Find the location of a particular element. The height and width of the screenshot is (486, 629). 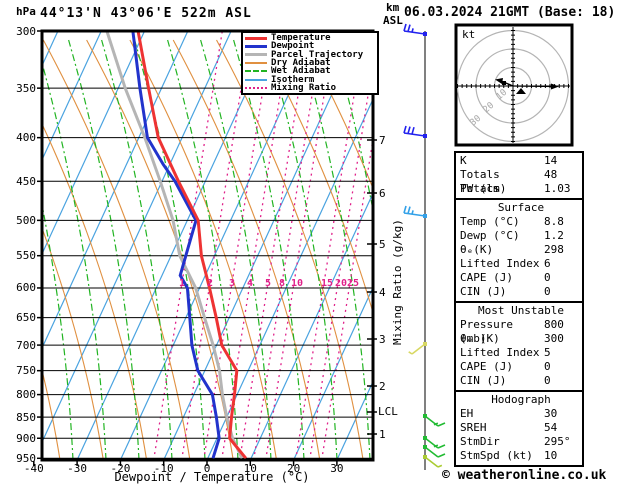

stats-row: K 14 is located at coordinates (521, 161).